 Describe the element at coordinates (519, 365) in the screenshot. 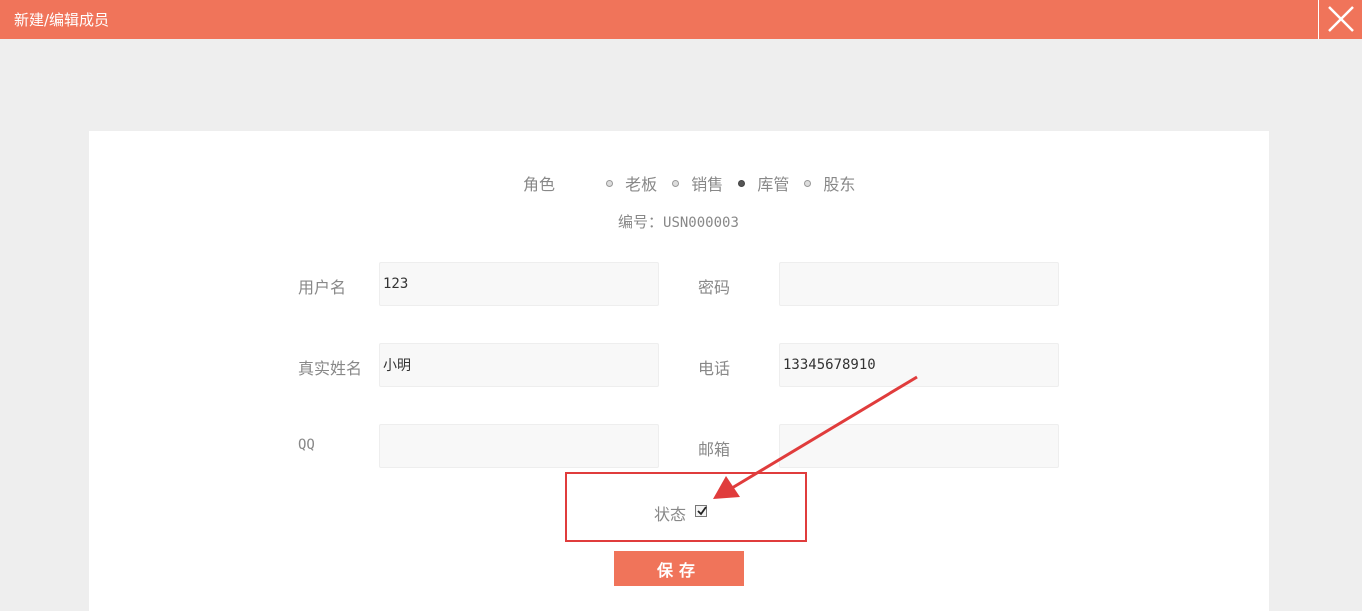

I see `realname-input` at that location.